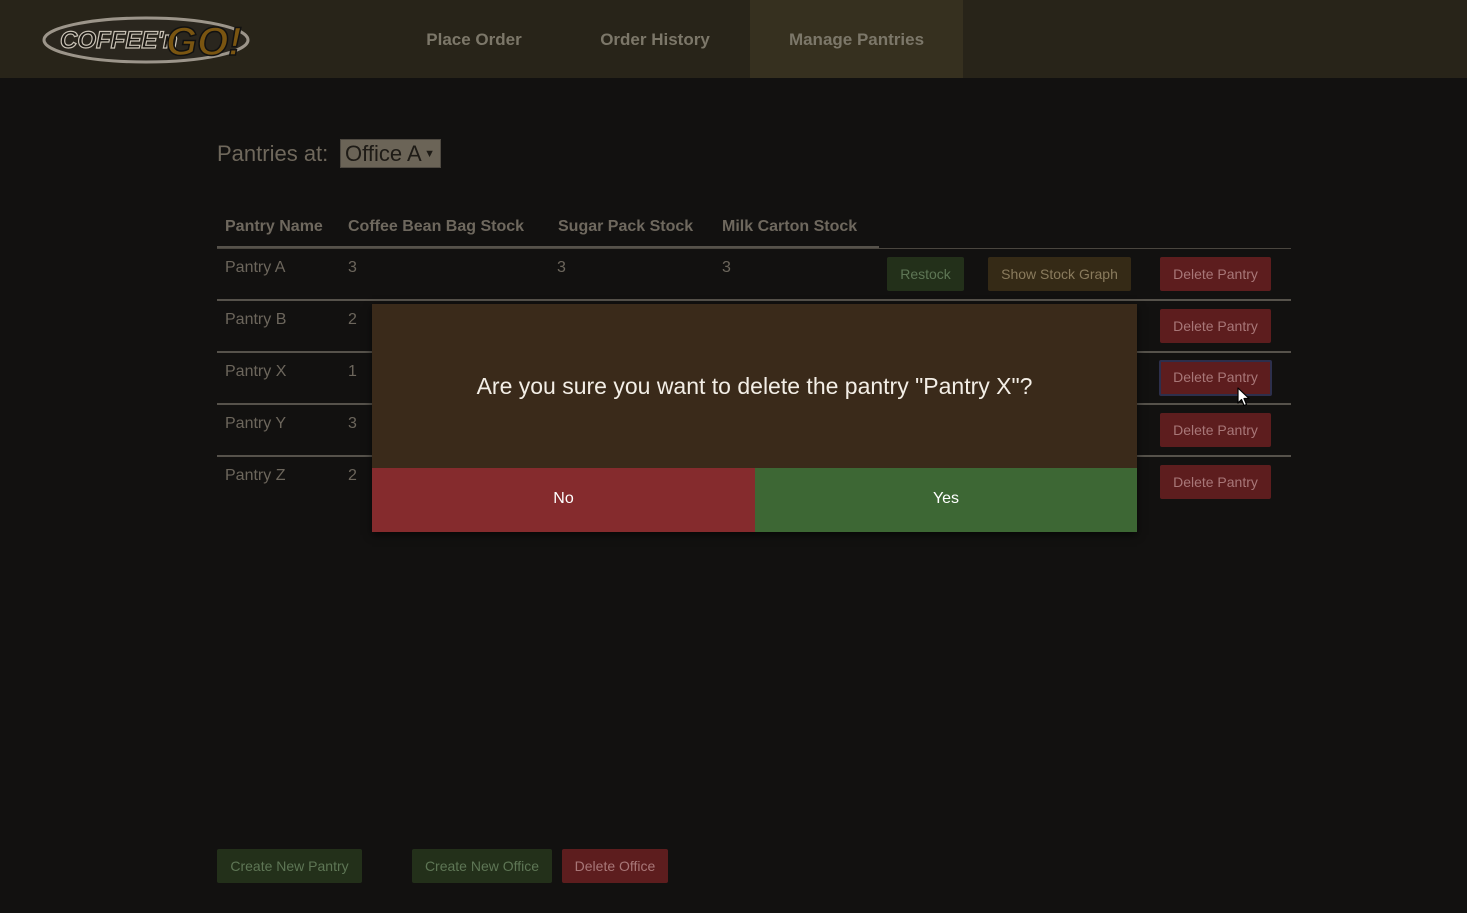 The image size is (1467, 913). What do you see at coordinates (563, 500) in the screenshot?
I see `no-button: No` at bounding box center [563, 500].